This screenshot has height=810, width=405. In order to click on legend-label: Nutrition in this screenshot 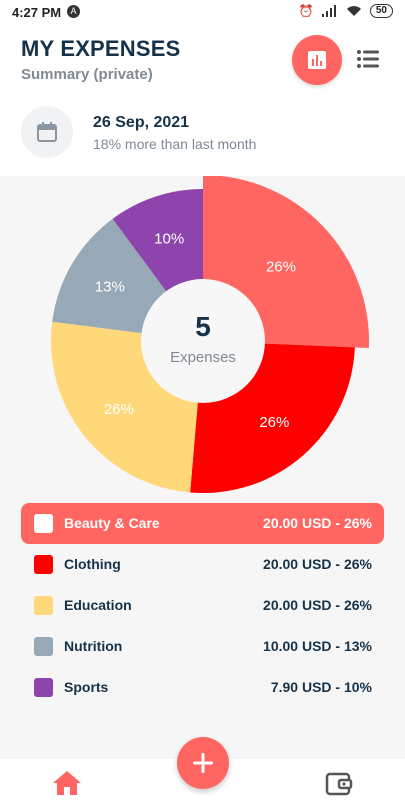, I will do `click(93, 646)`.